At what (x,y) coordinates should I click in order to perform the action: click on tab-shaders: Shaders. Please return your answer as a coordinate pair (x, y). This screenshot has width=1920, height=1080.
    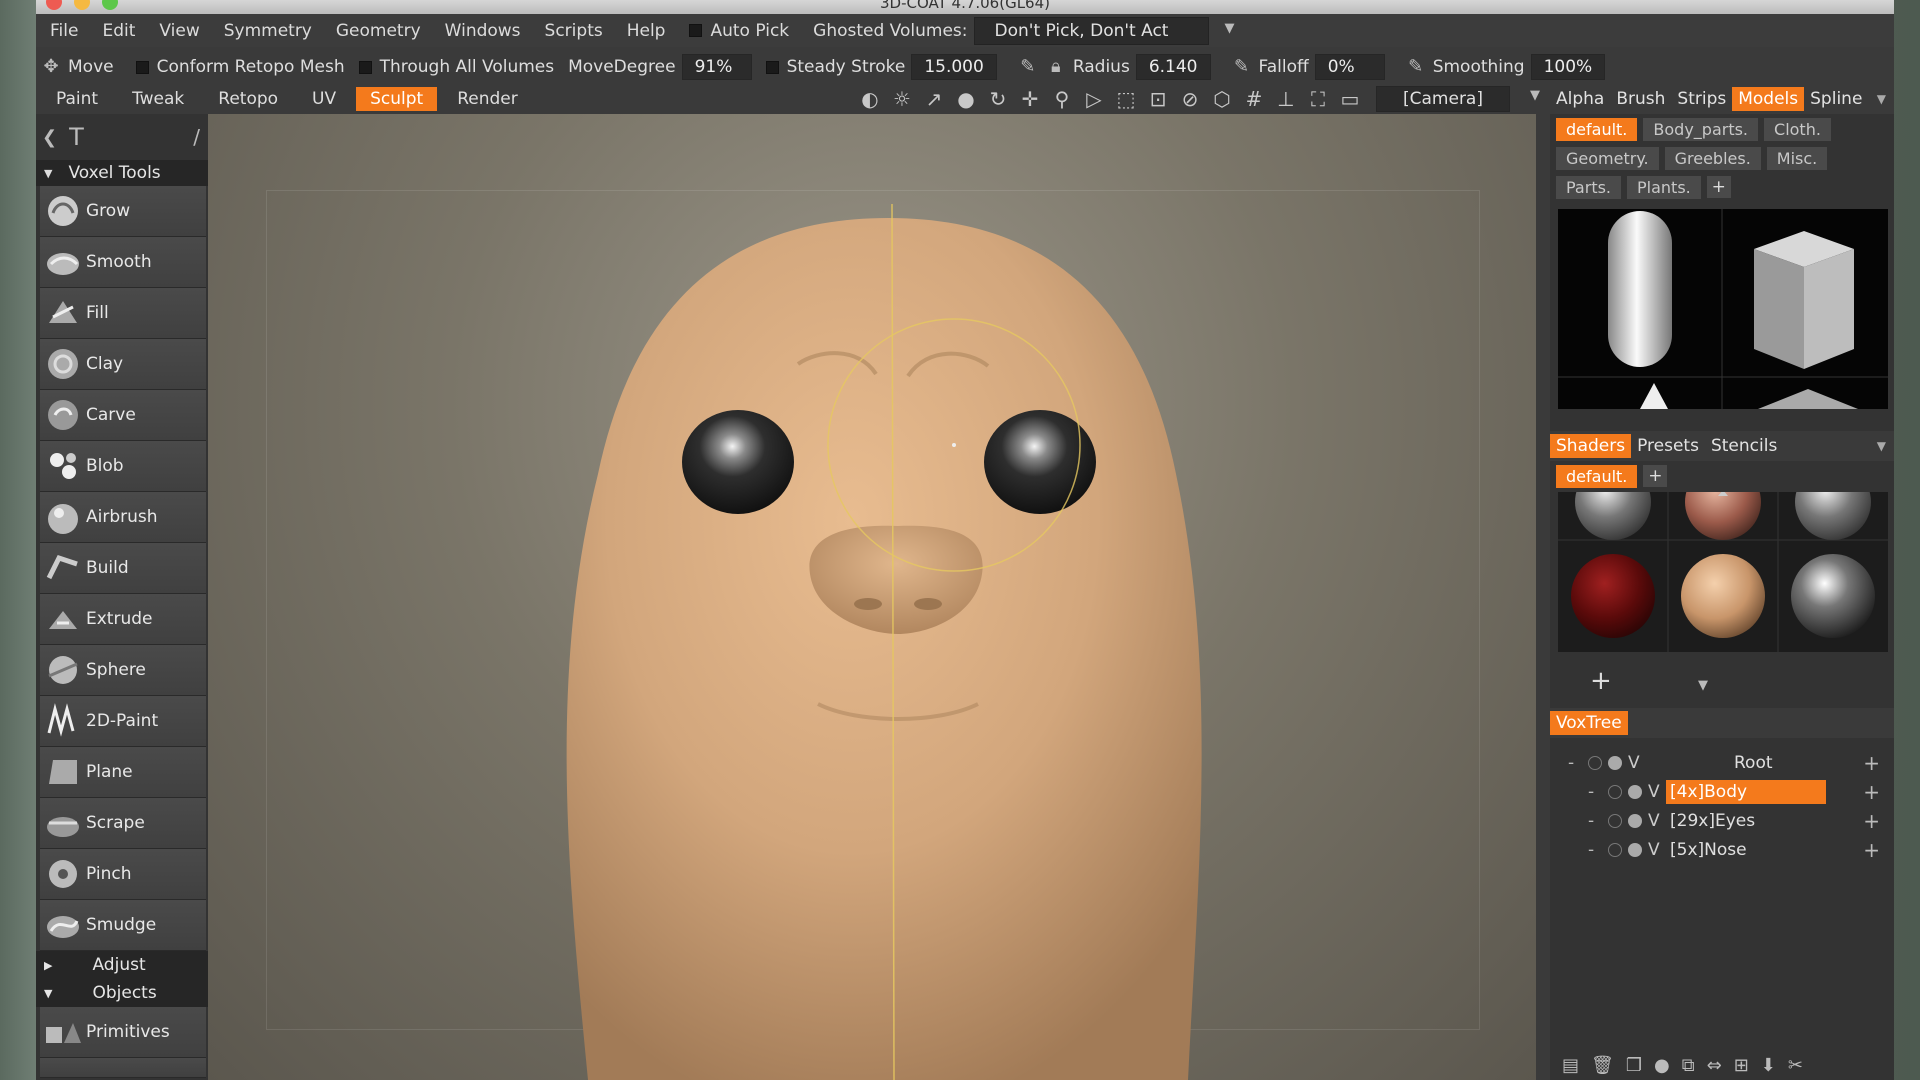
    Looking at the image, I should click on (1591, 446).